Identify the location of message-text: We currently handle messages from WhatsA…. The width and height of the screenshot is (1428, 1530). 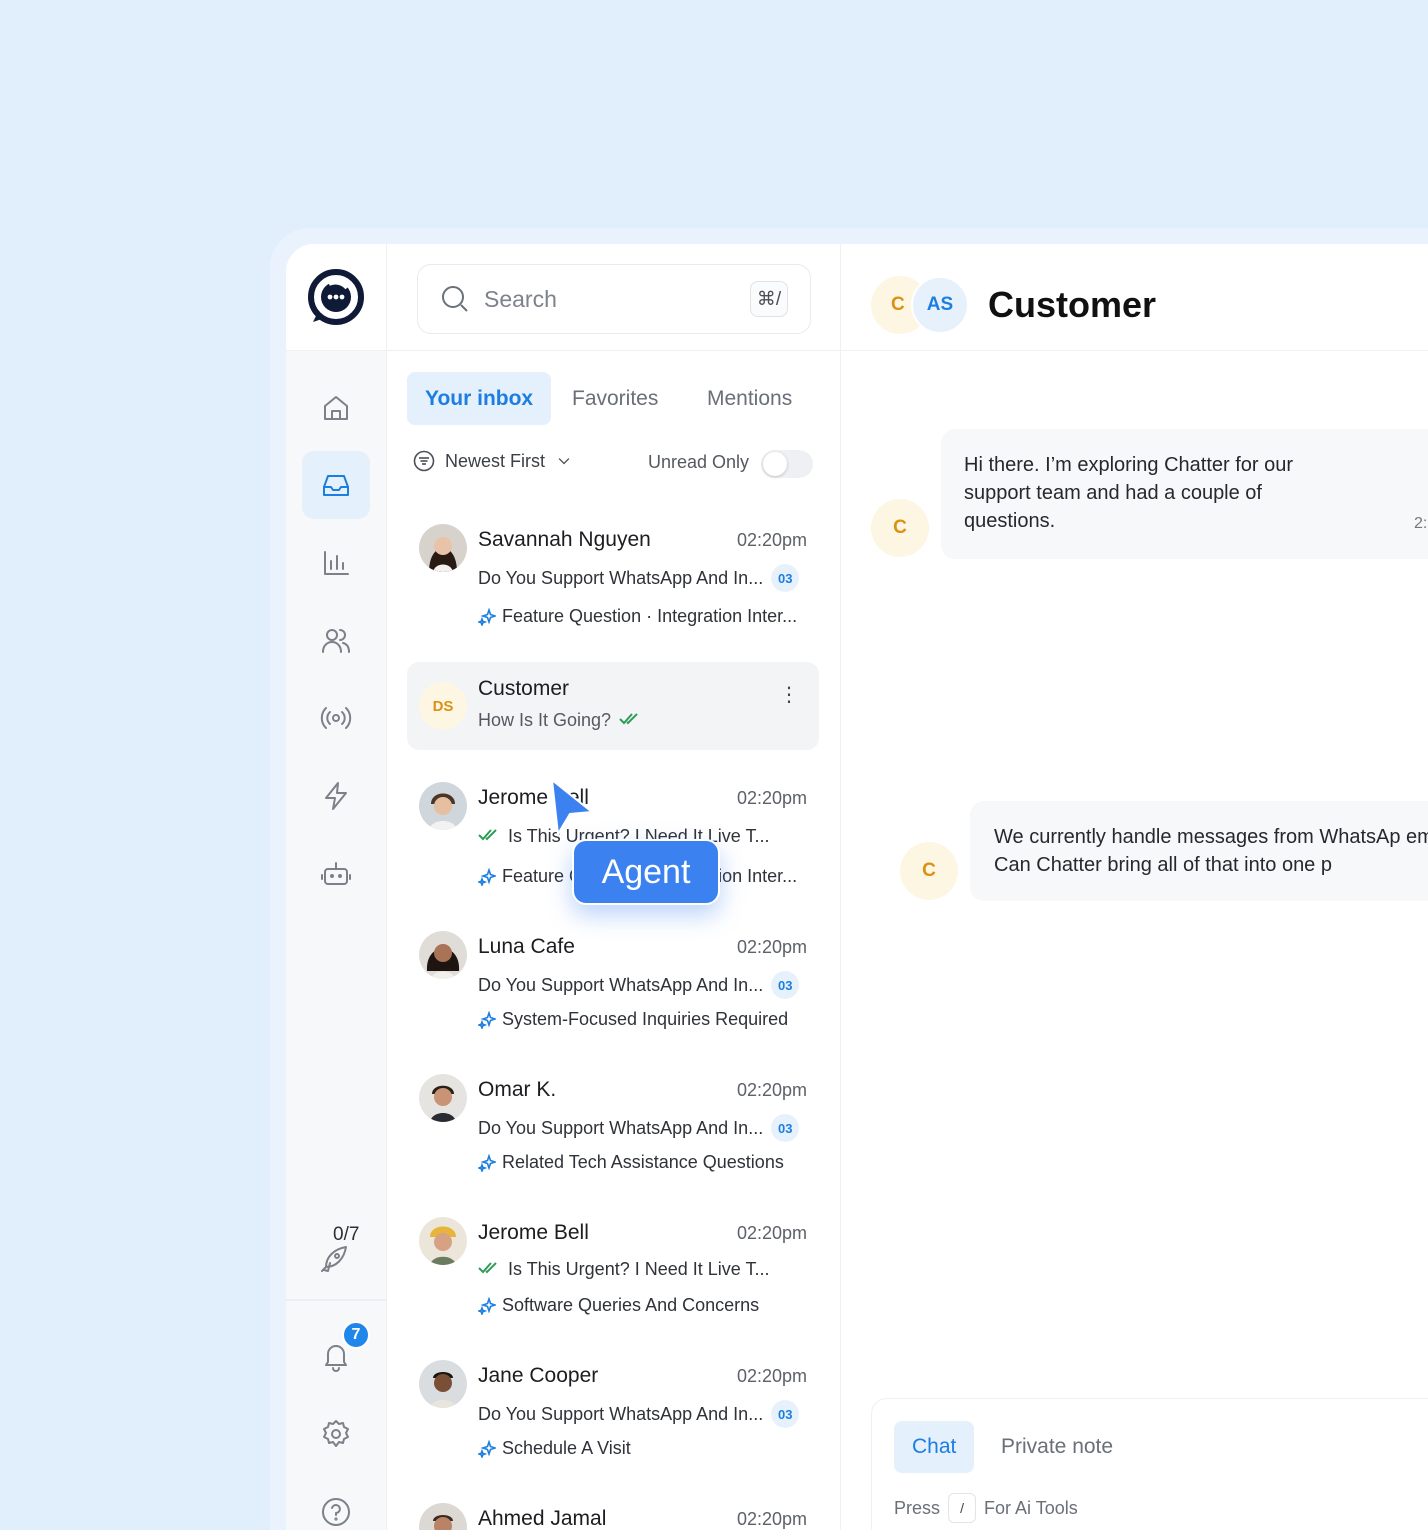
(1211, 851).